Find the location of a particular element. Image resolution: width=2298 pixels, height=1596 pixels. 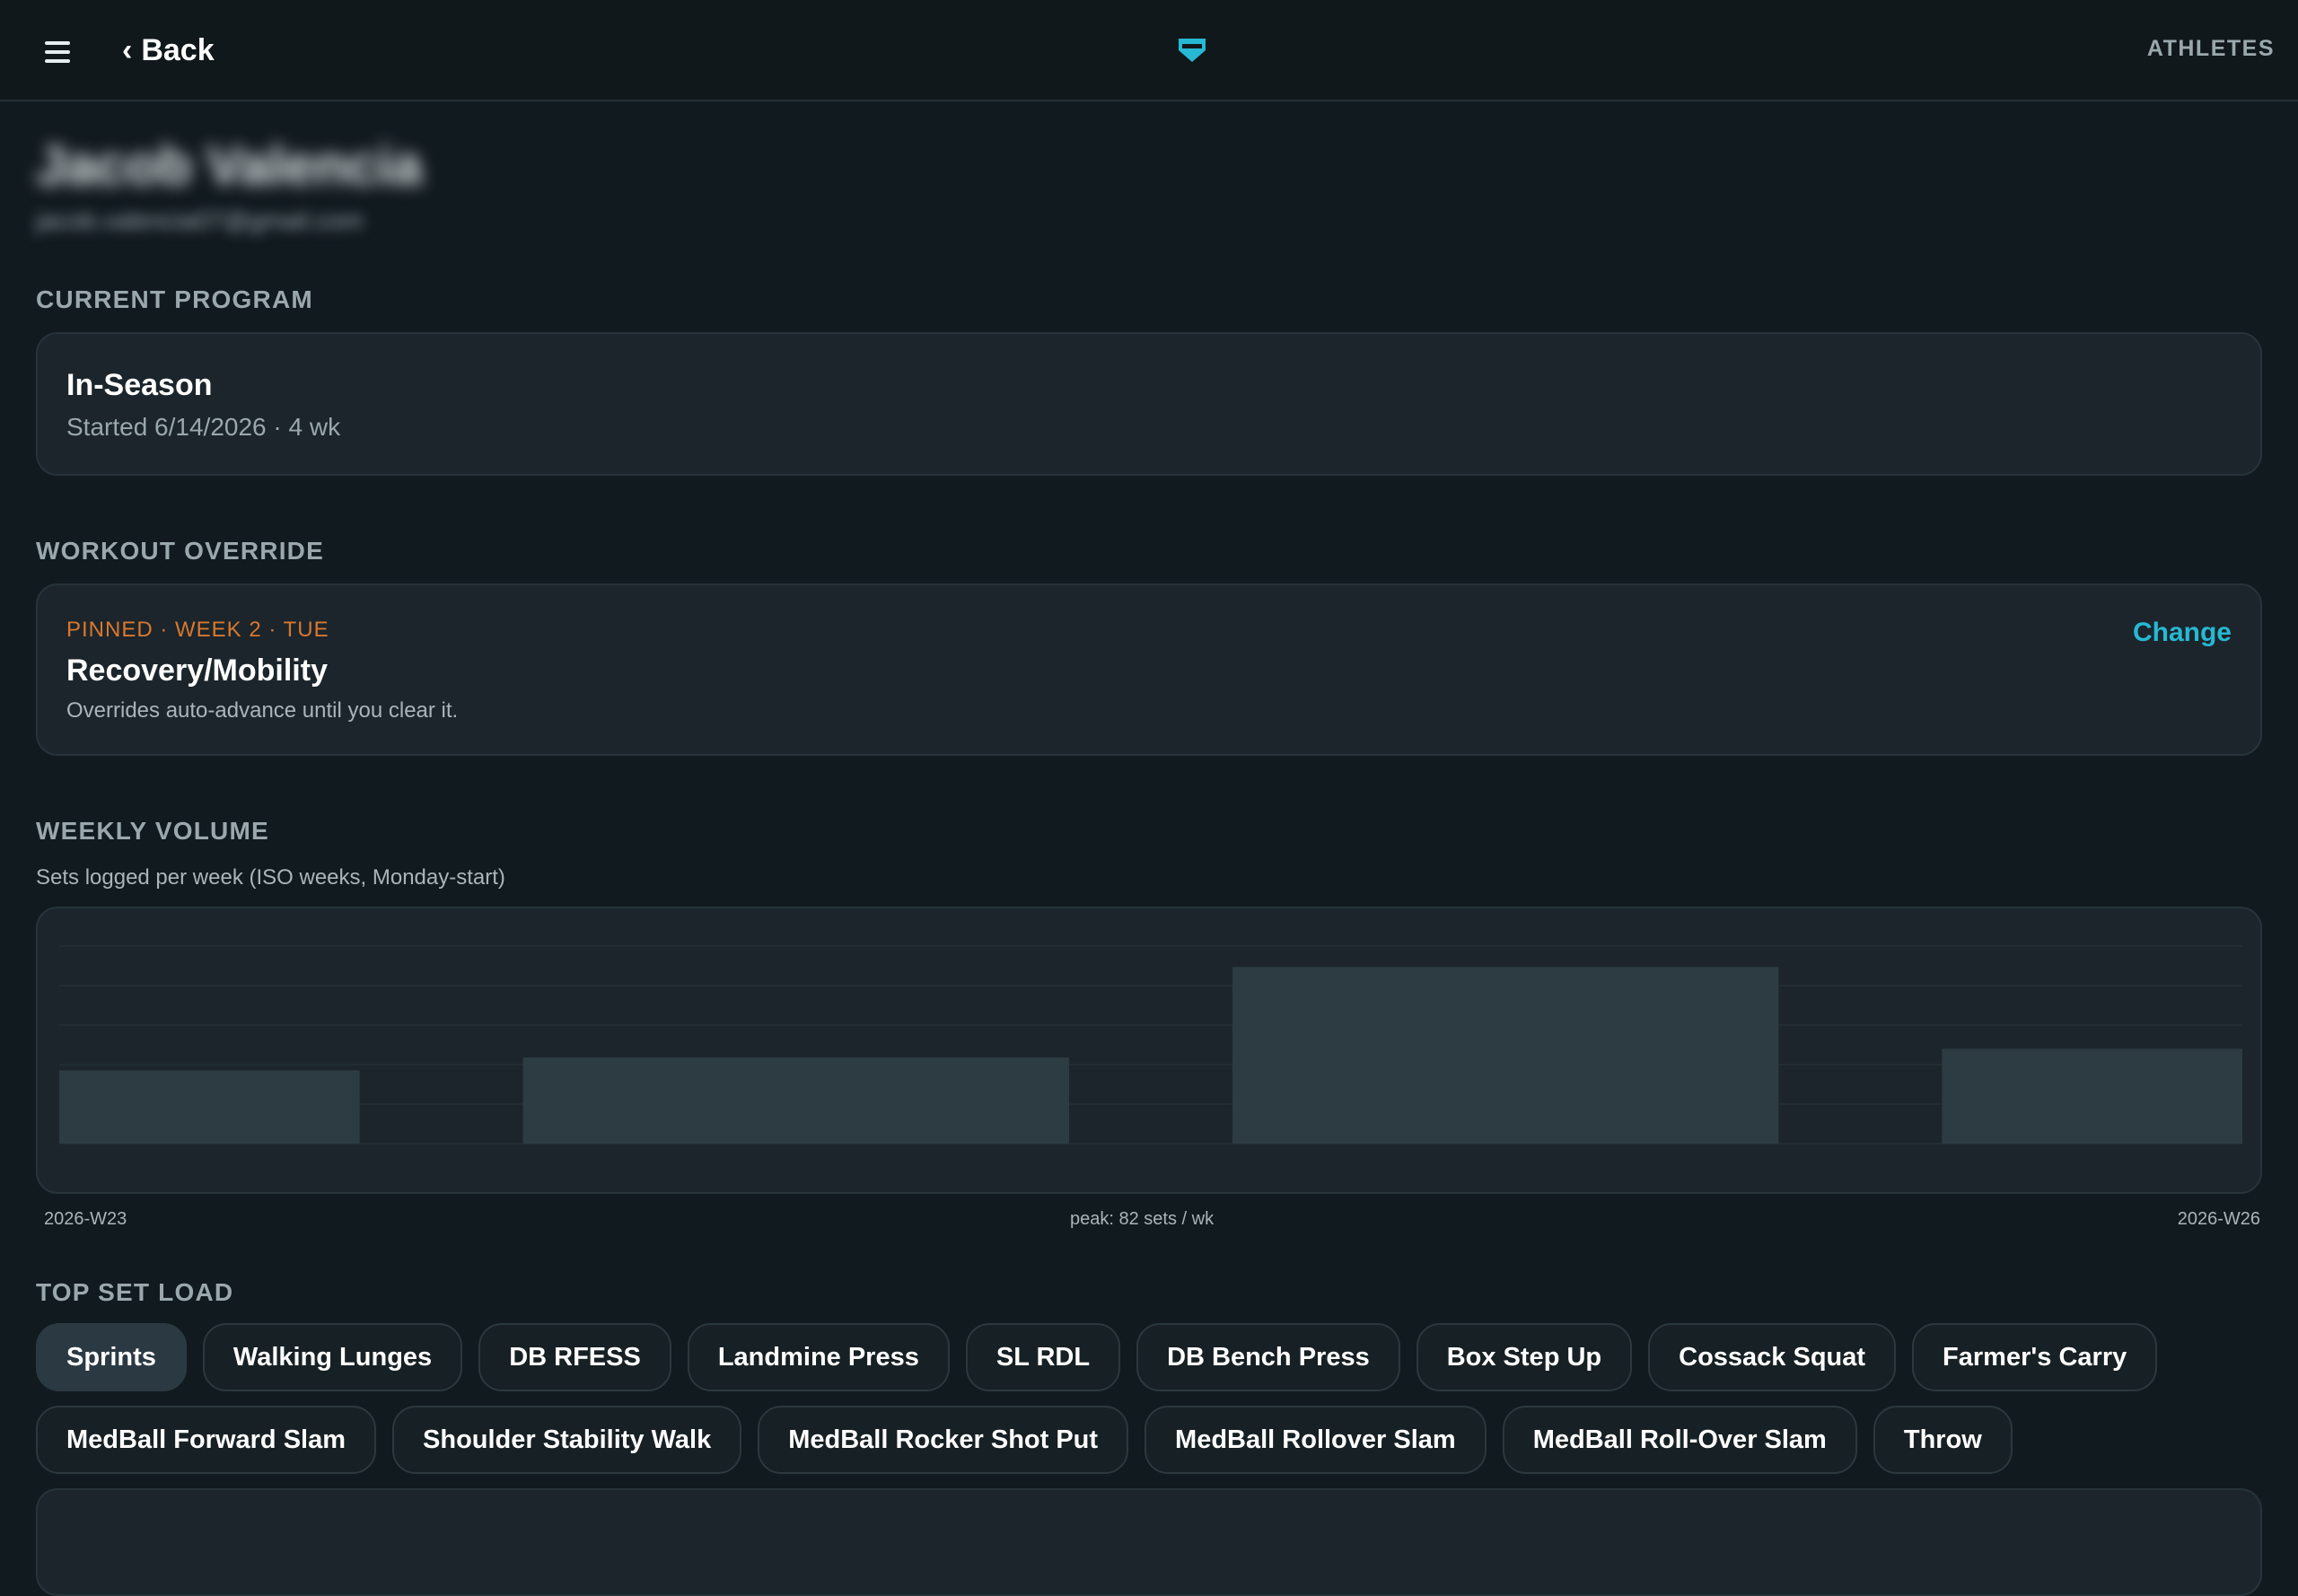

weekly-volume-title: WEEKLY VOLUME is located at coordinates (152, 831).